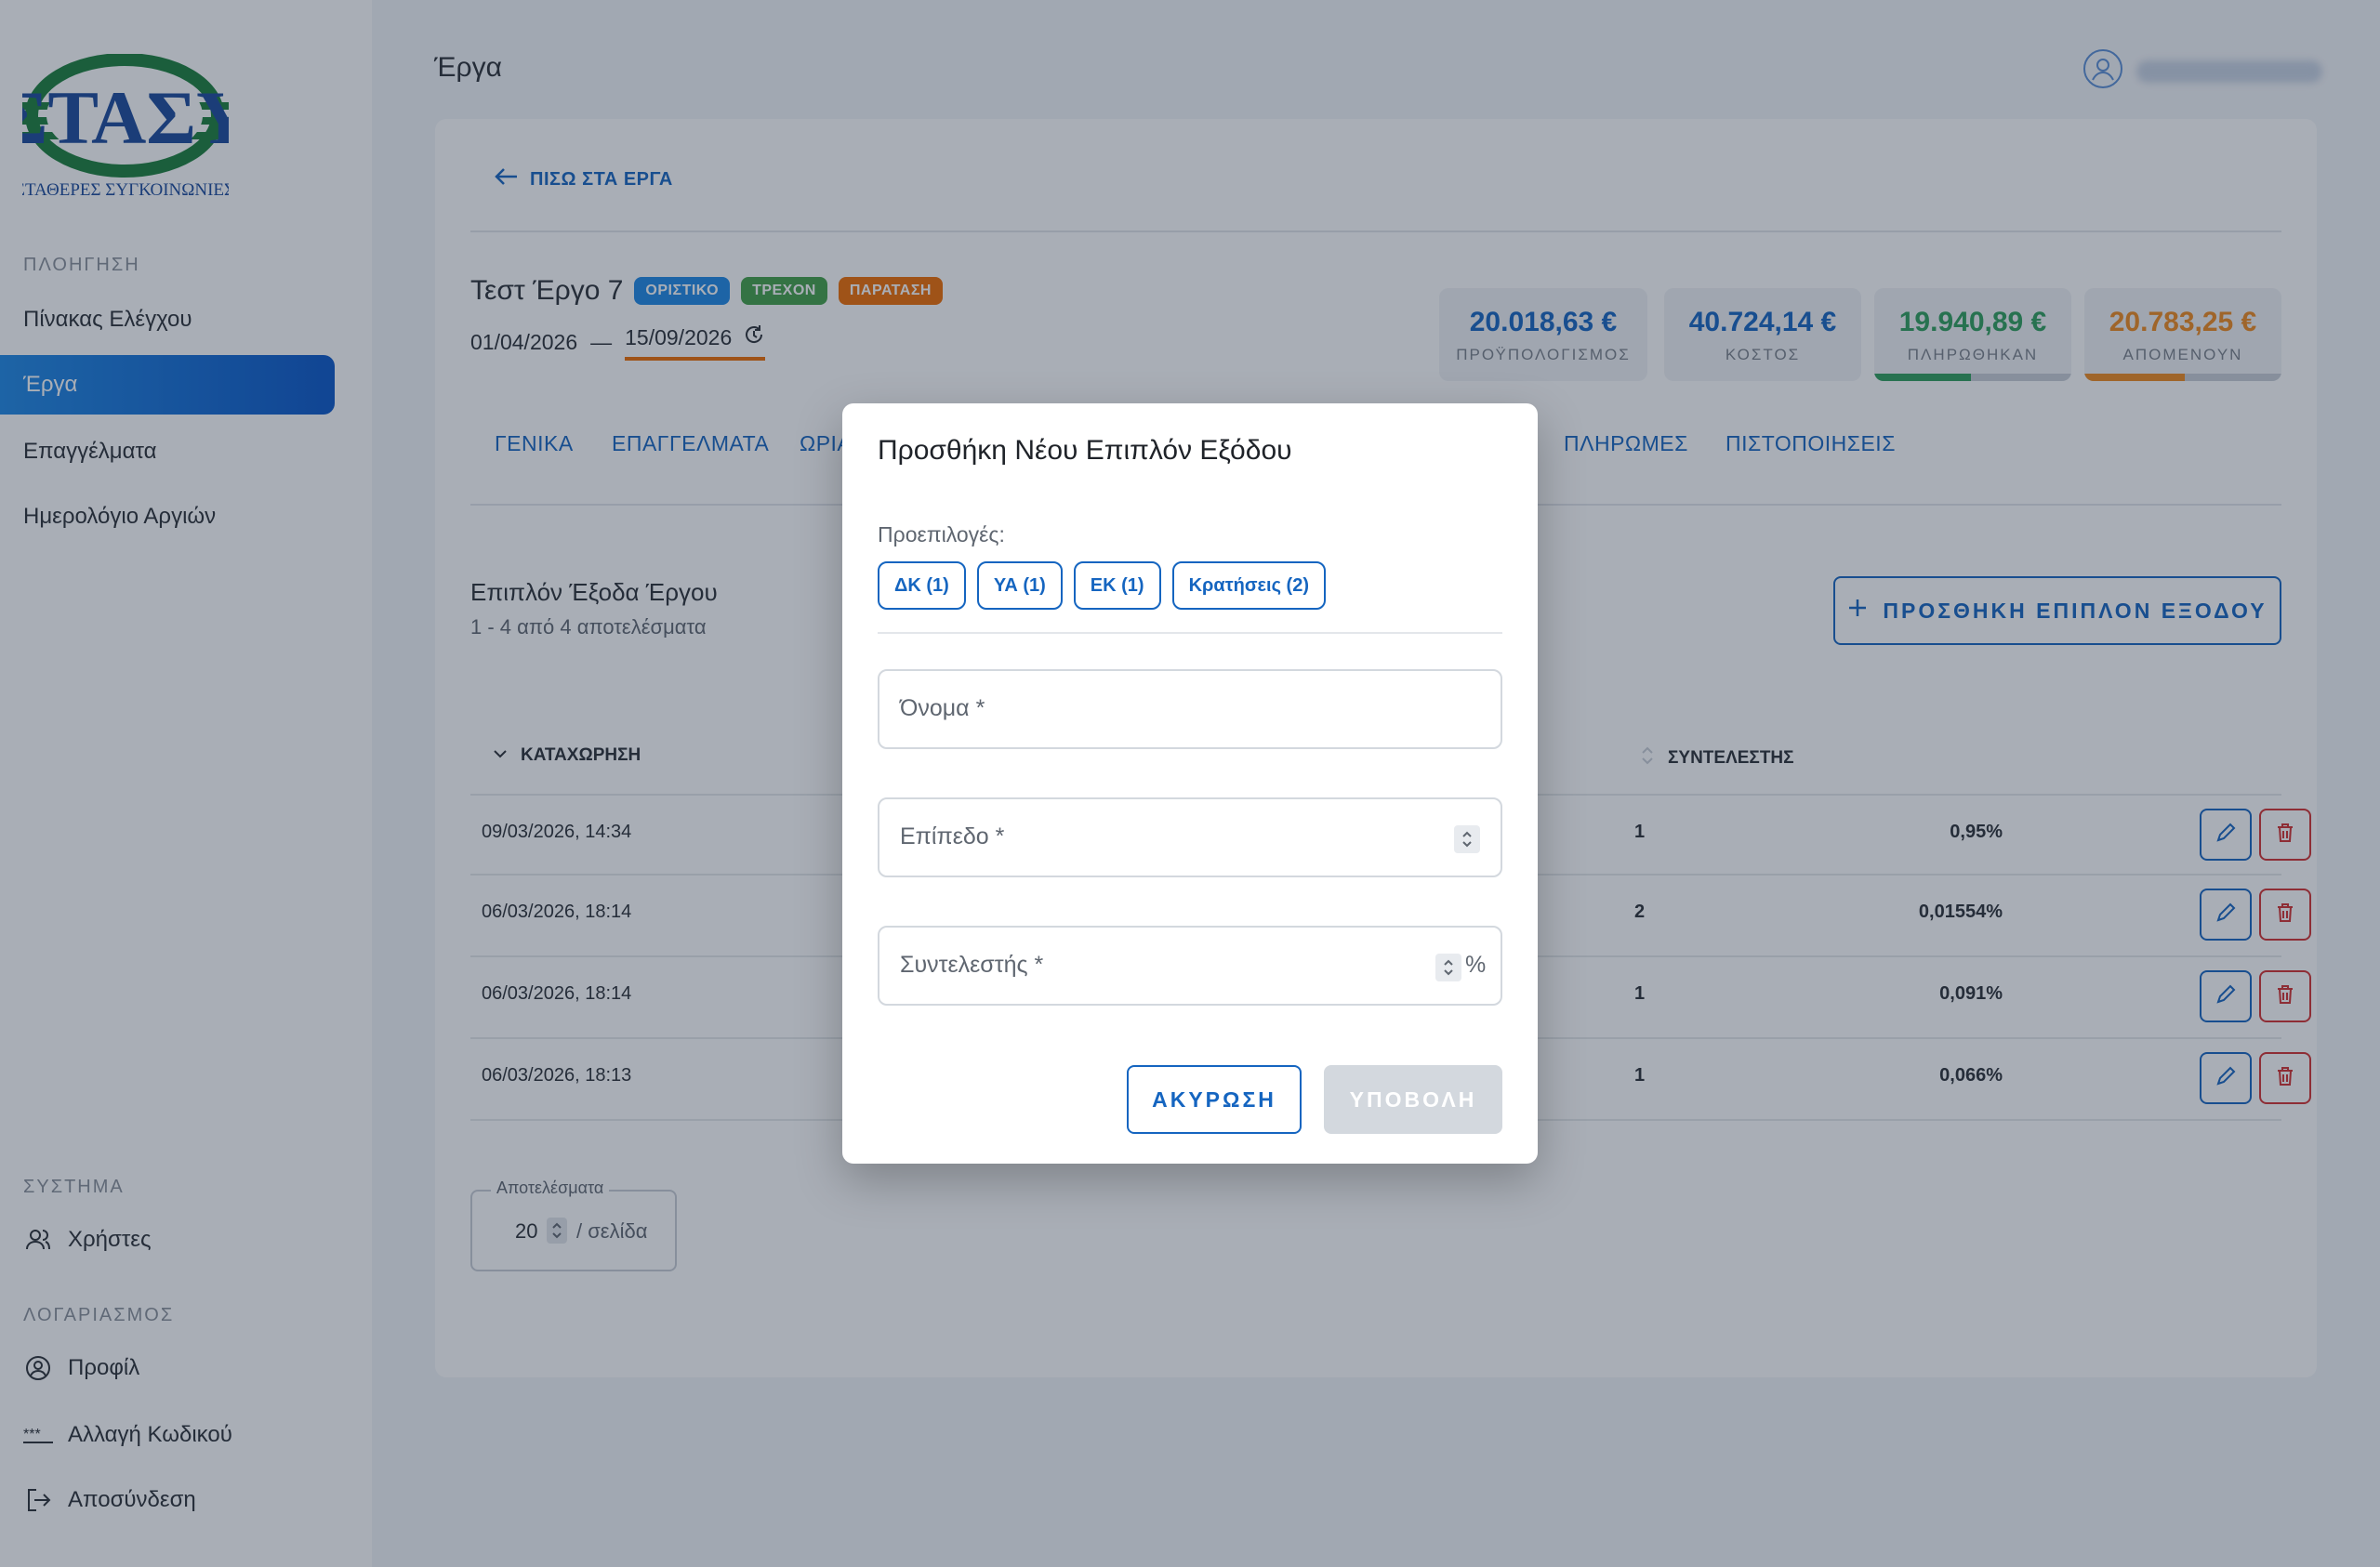 The height and width of the screenshot is (1567, 2380). What do you see at coordinates (1190, 633) in the screenshot?
I see `divider` at bounding box center [1190, 633].